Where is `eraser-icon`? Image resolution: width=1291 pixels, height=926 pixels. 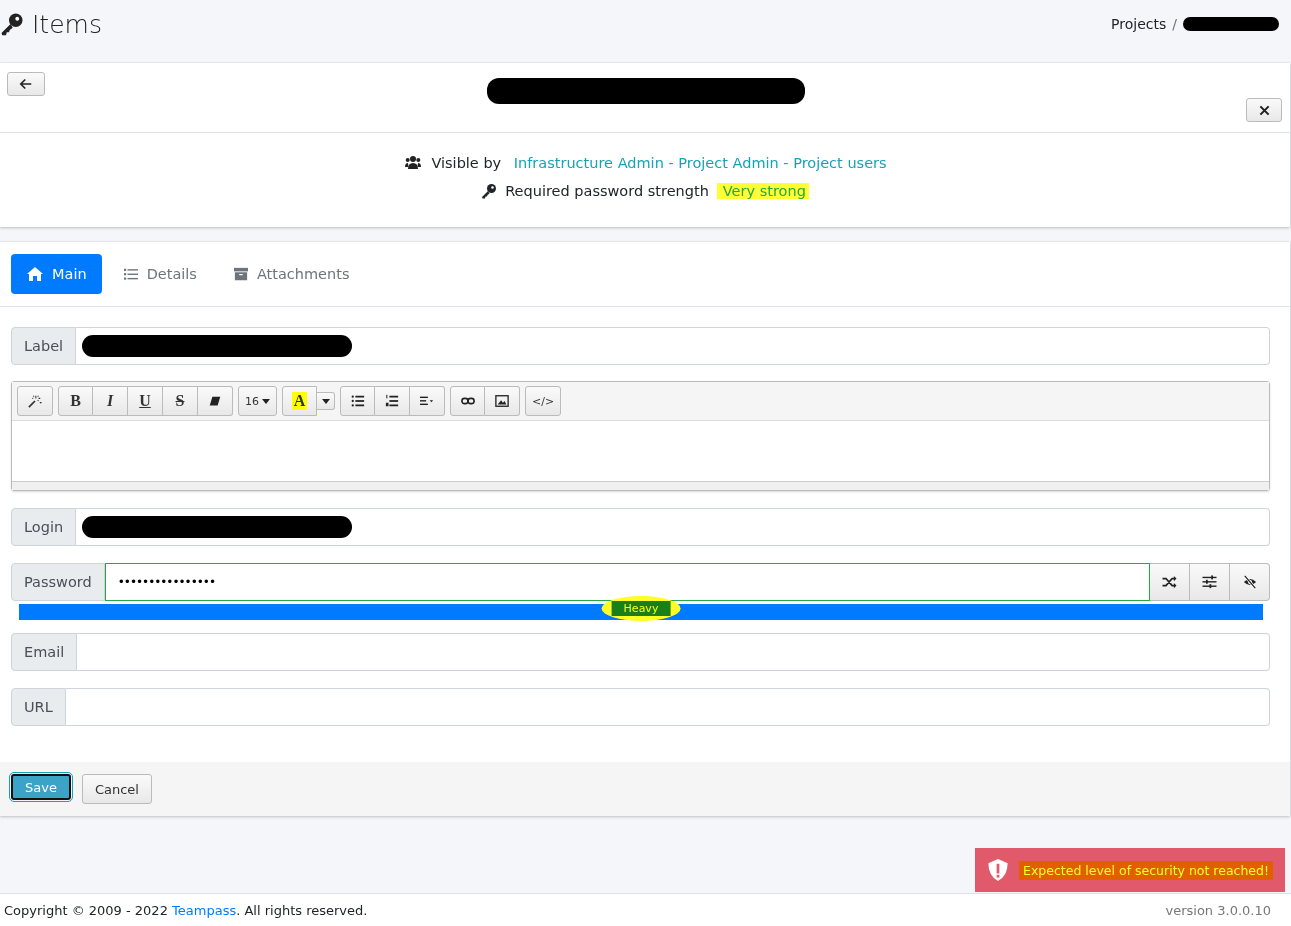 eraser-icon is located at coordinates (215, 401).